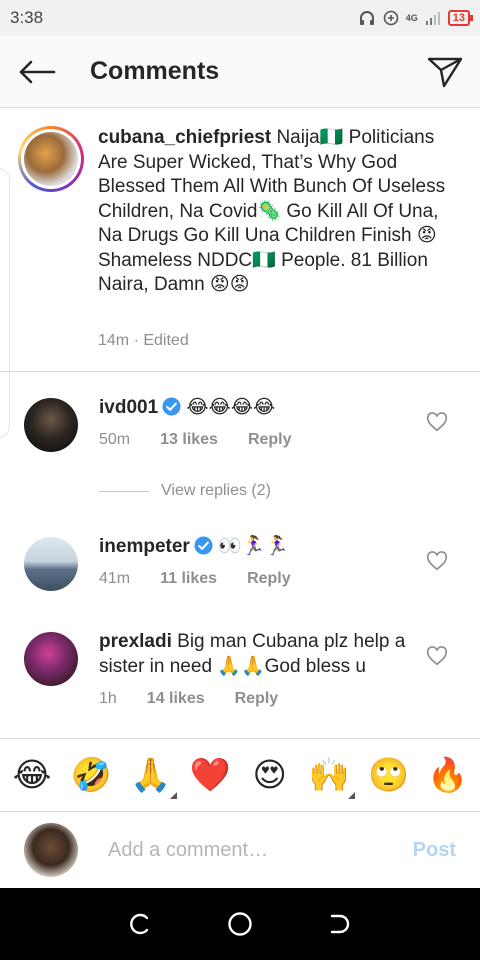 The height and width of the screenshot is (960, 480). What do you see at coordinates (32, 775) in the screenshot?
I see `emoji-joy-button: 😂` at bounding box center [32, 775].